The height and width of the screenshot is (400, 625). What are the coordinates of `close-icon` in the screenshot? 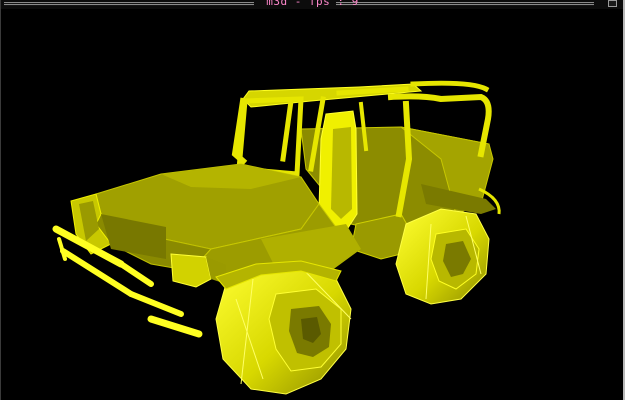 It's located at (612, 3).